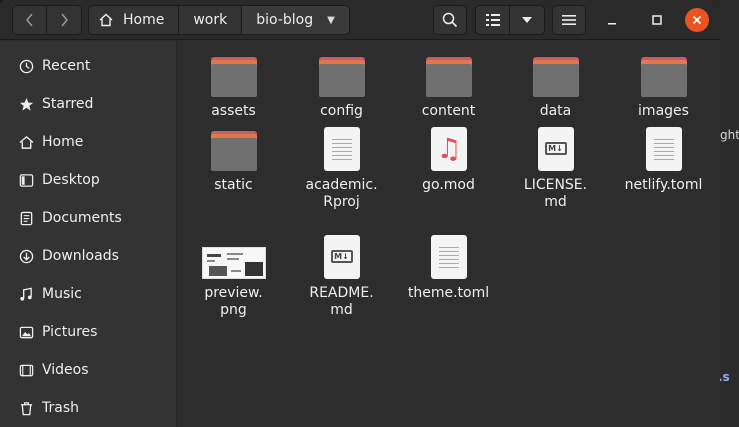  What do you see at coordinates (144, 20) in the screenshot?
I see `breadcrumb-label: Home` at bounding box center [144, 20].